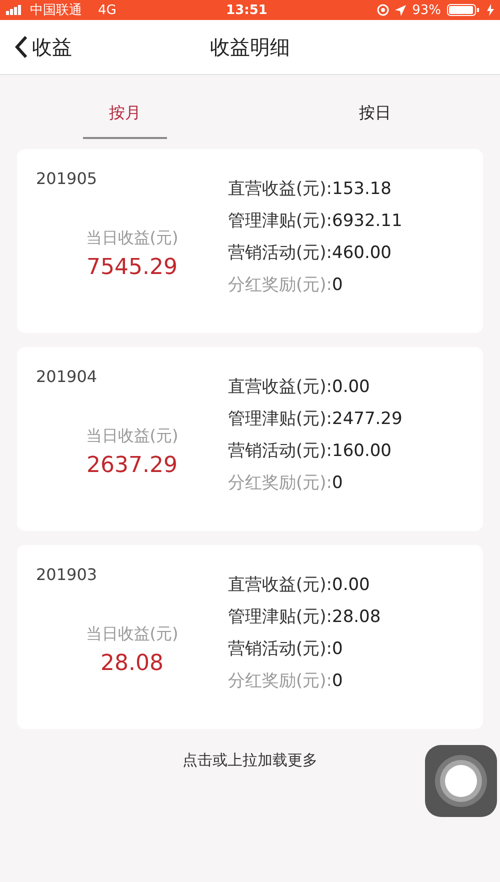 Image resolution: width=500 pixels, height=882 pixels. Describe the element at coordinates (125, 113) in the screenshot. I see `tab: 按月` at that location.